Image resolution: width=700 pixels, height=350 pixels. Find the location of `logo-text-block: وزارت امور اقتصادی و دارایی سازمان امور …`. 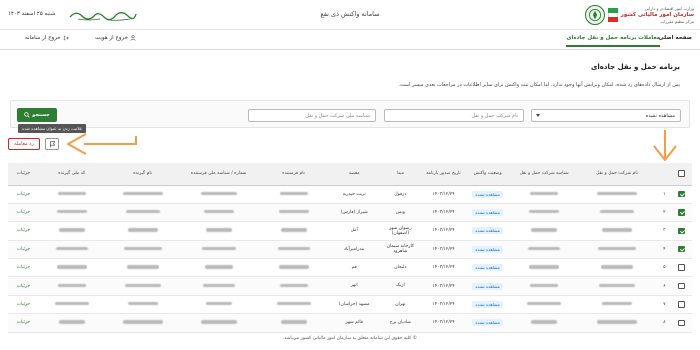

logo-text-block: وزارت امور اقتصادی و دارایی سازمان امور … is located at coordinates (657, 15).